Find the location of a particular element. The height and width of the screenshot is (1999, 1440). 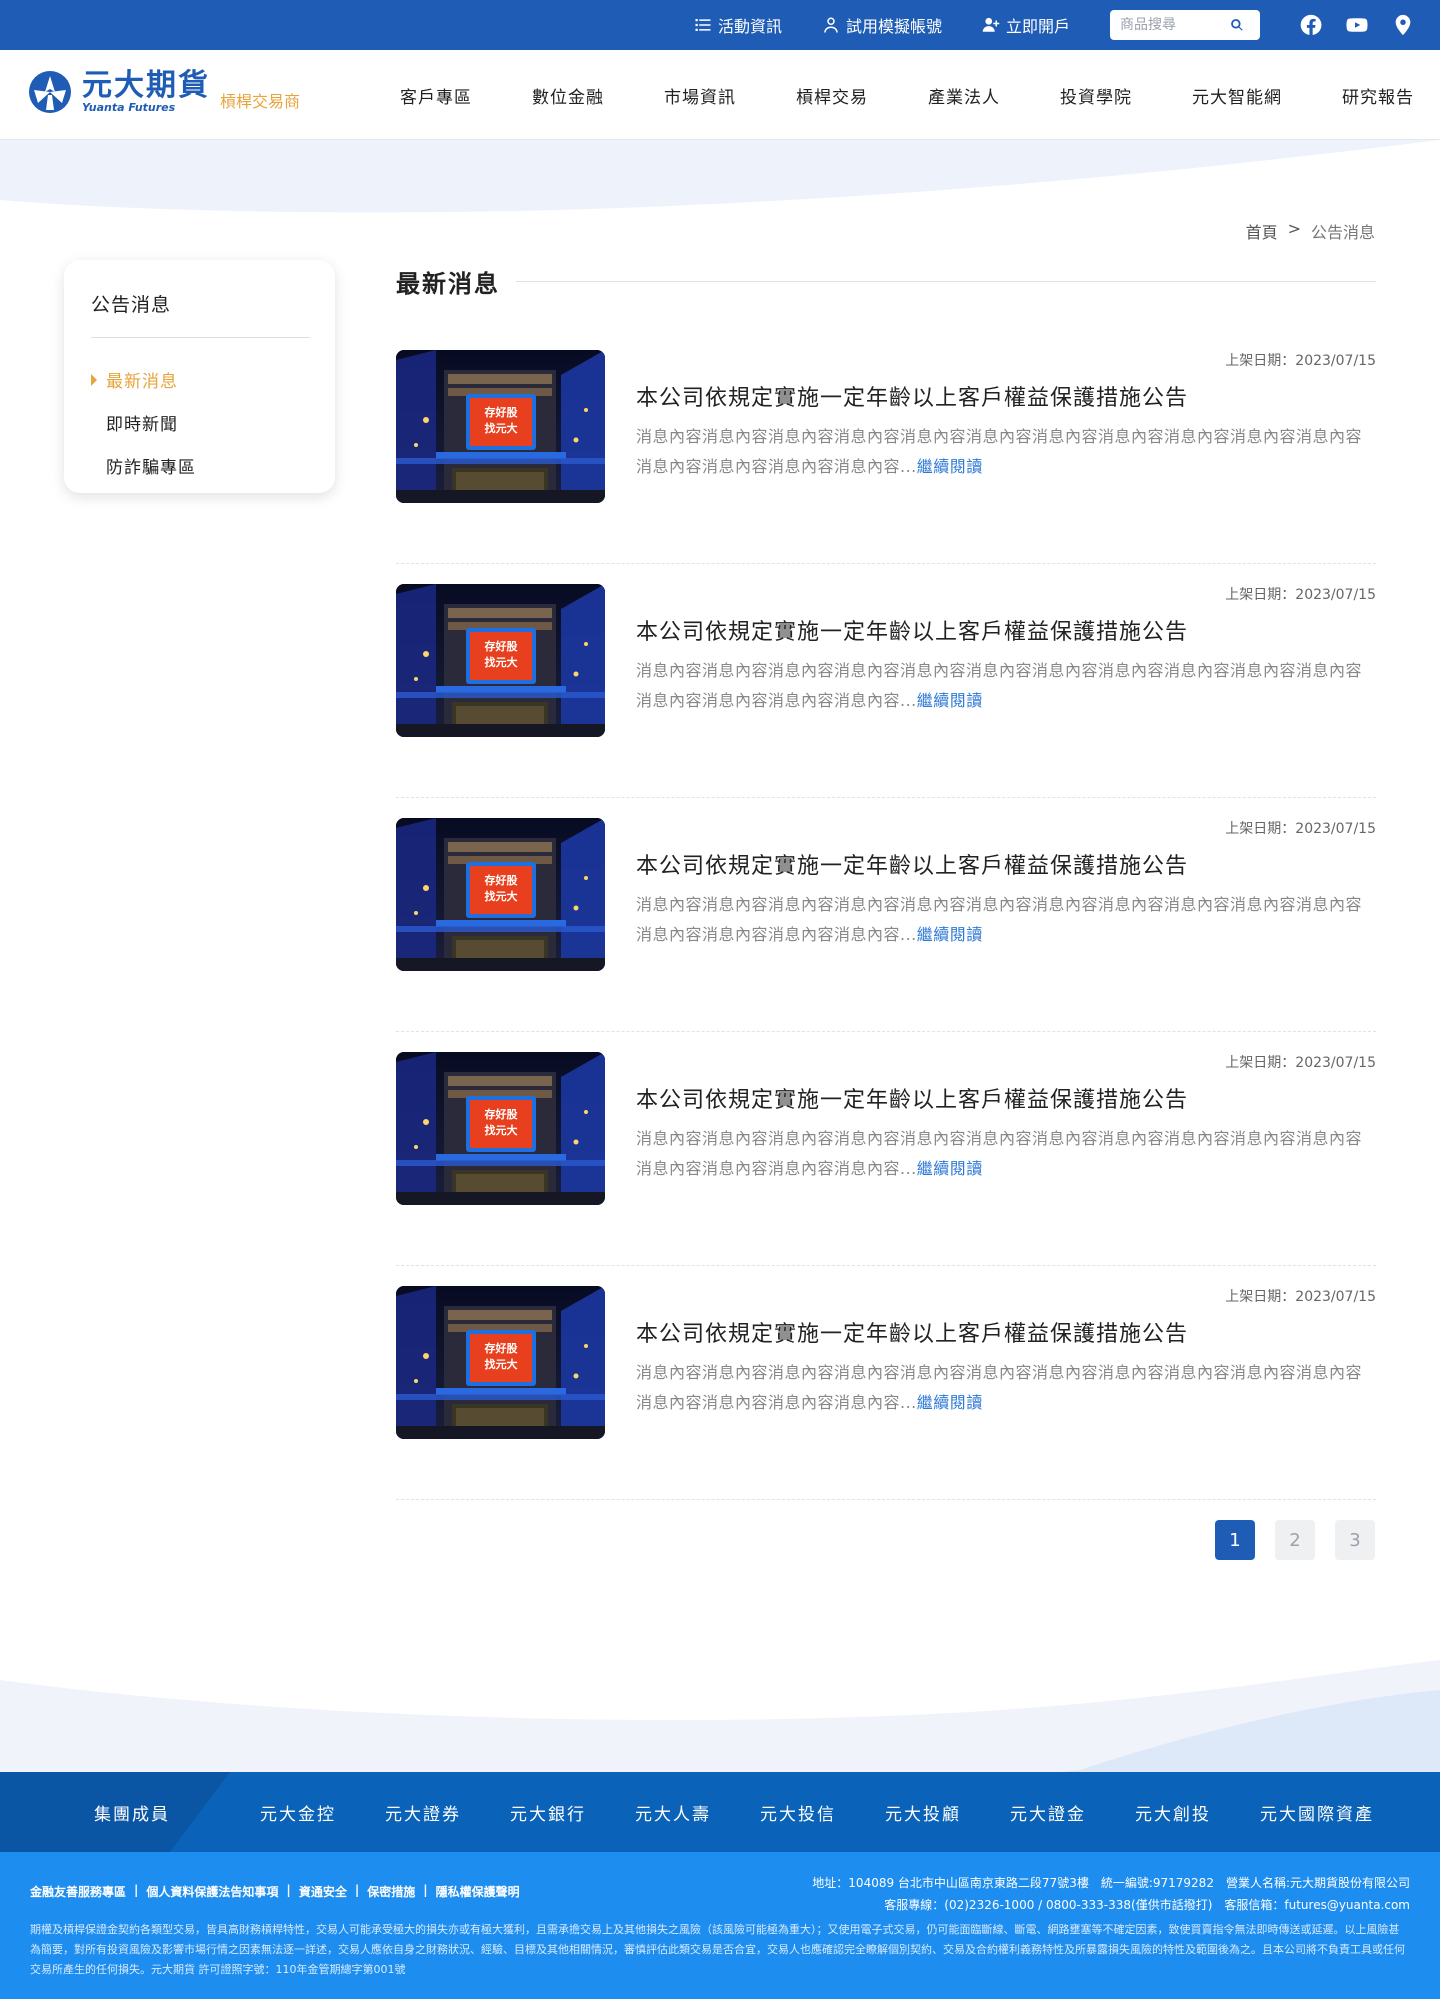

sidebar: 公告消息 最新消息 即時新聞 防詐騙專區 is located at coordinates (199, 376).